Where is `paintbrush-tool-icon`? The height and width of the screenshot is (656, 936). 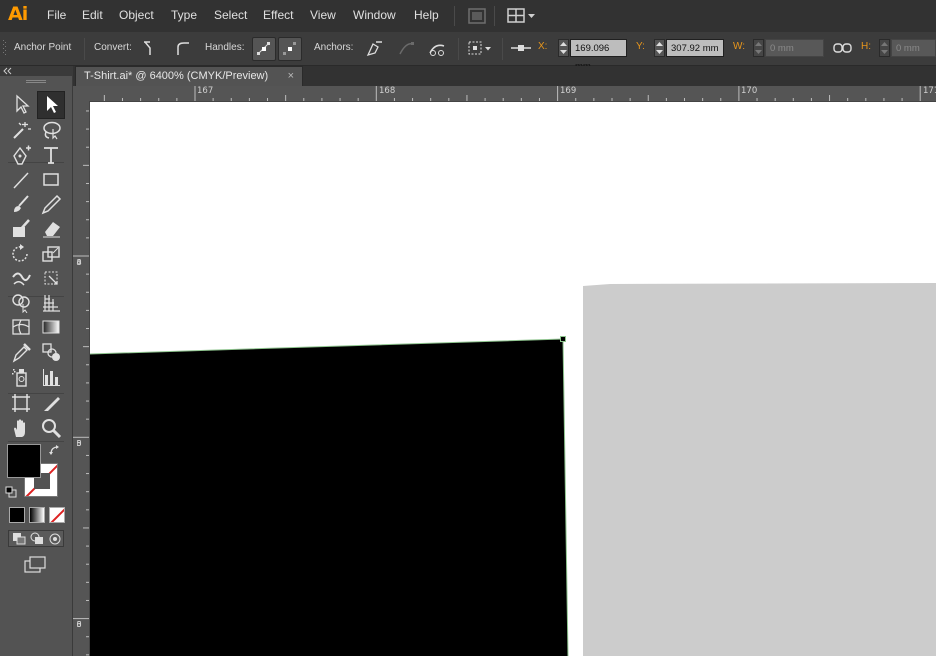 paintbrush-tool-icon is located at coordinates (21, 204).